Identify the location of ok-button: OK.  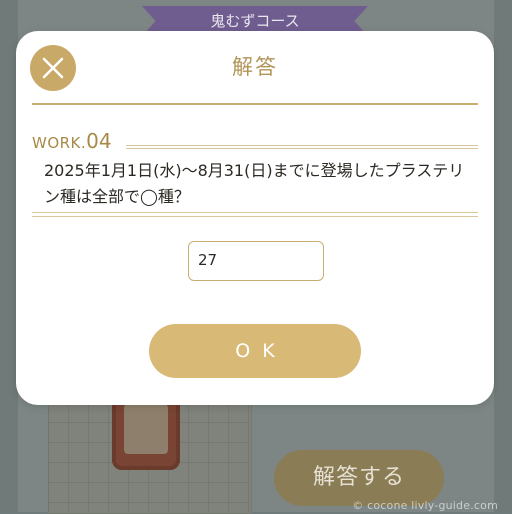
(255, 351).